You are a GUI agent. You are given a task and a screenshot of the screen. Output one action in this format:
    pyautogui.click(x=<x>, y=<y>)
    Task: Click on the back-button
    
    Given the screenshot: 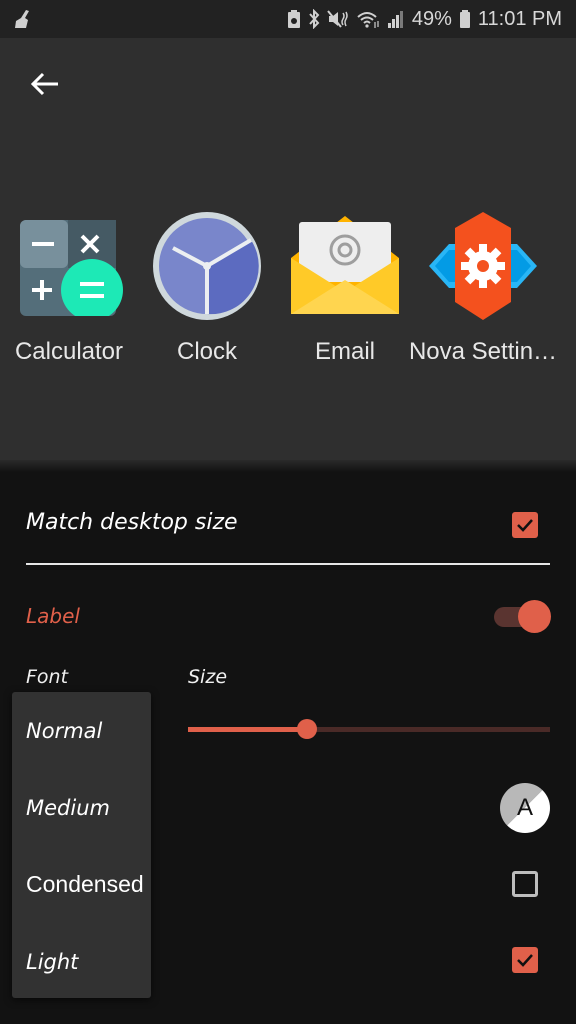 What is the action you would take?
    pyautogui.click(x=45, y=84)
    